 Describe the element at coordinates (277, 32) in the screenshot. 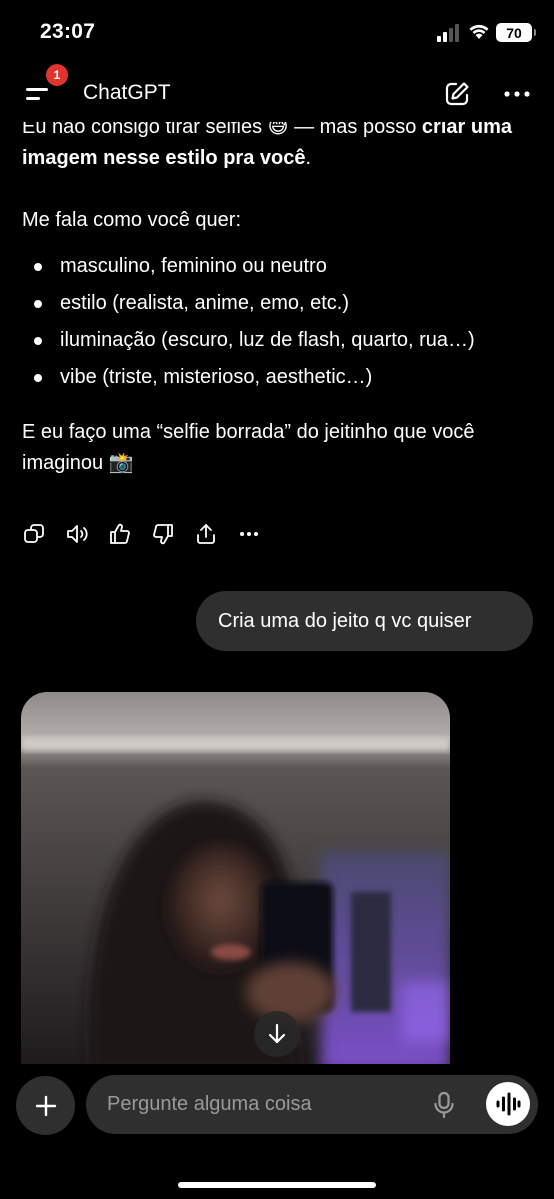

I see `status-bar: 23:07 70` at that location.